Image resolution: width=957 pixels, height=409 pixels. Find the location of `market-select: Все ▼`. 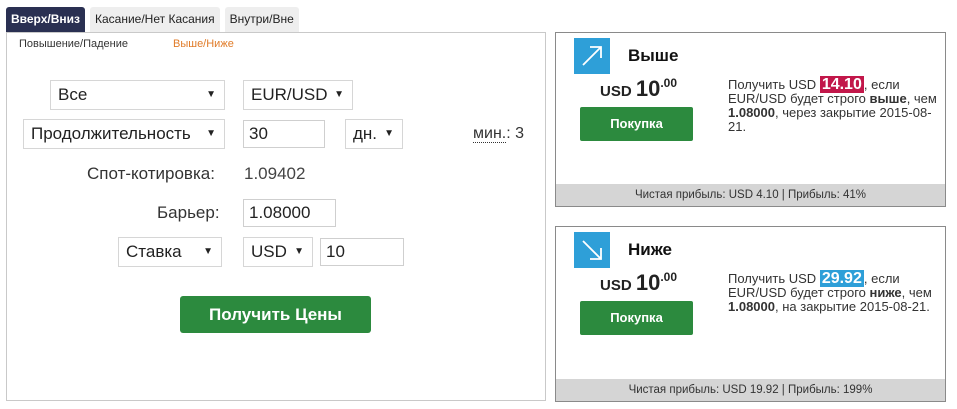

market-select: Все ▼ is located at coordinates (137, 95).